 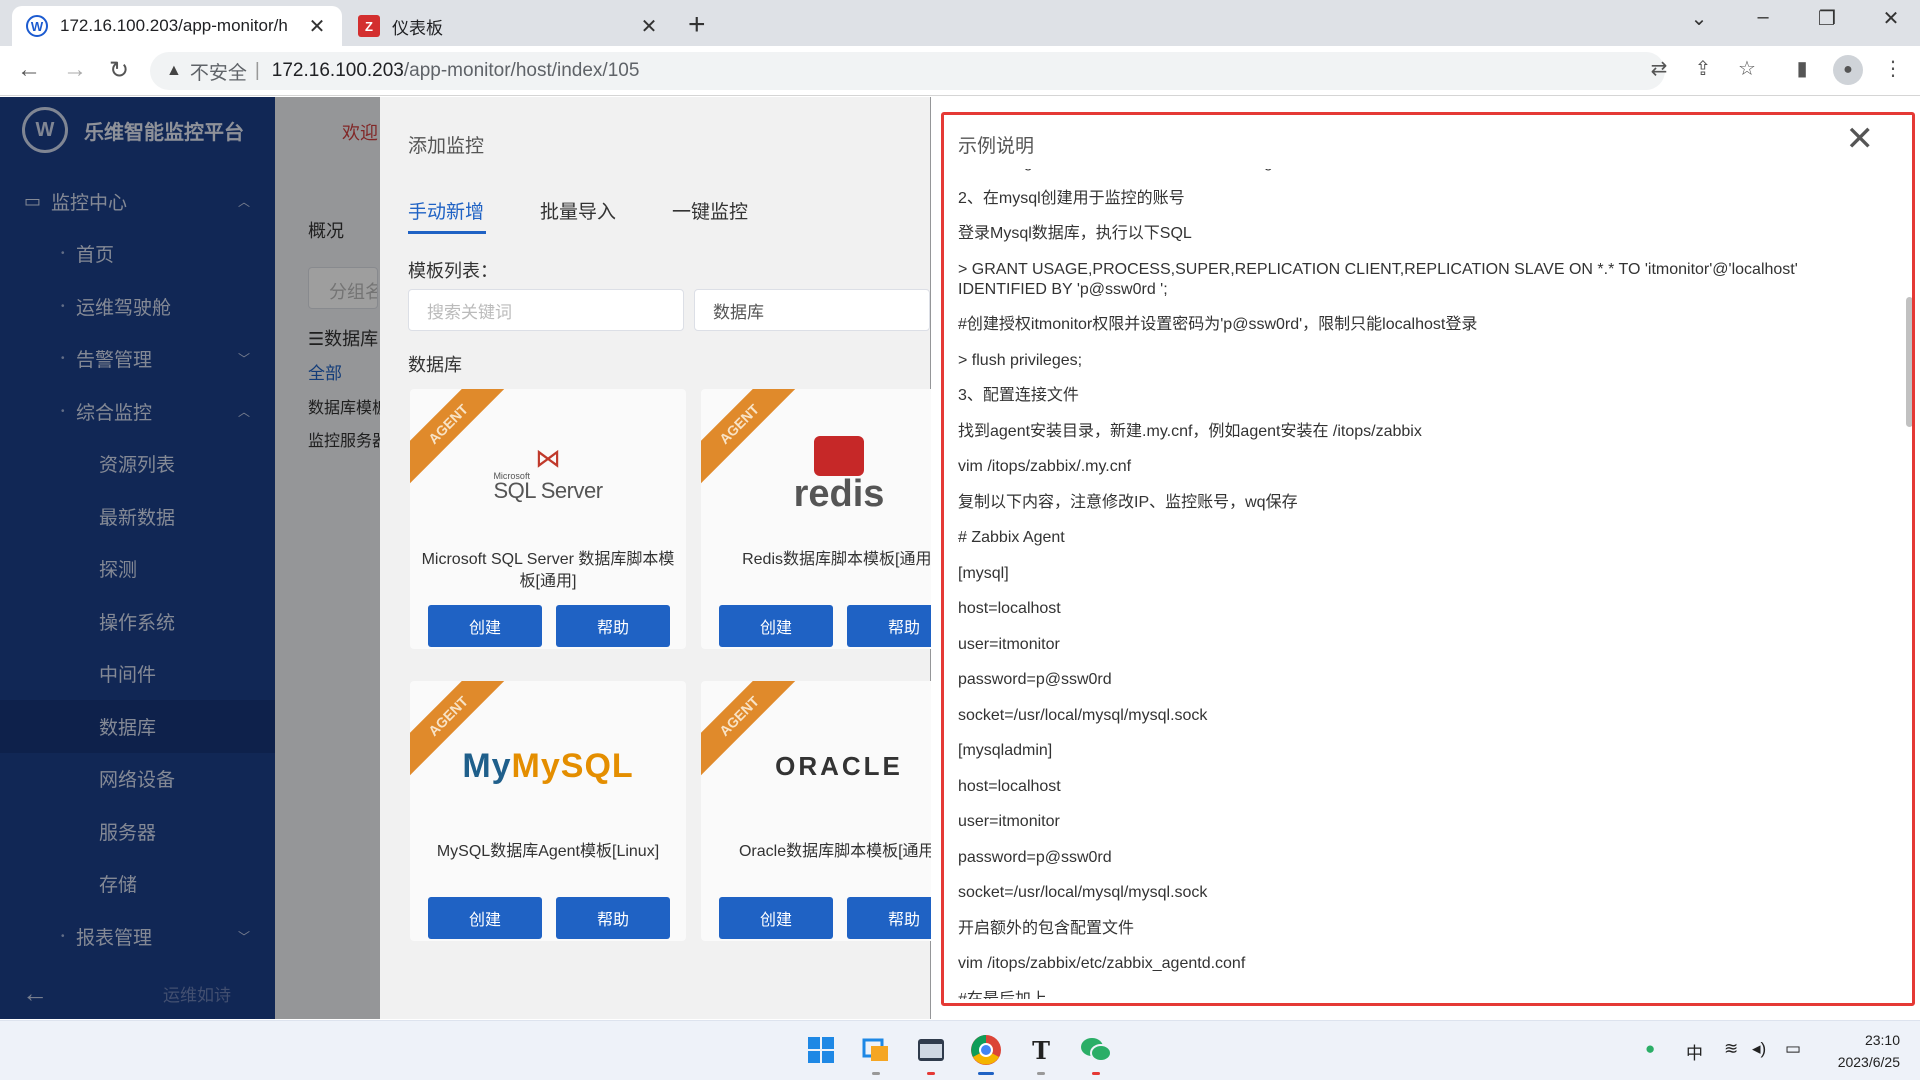 What do you see at coordinates (446, 146) in the screenshot?
I see `drawer-title: 添加监控` at bounding box center [446, 146].